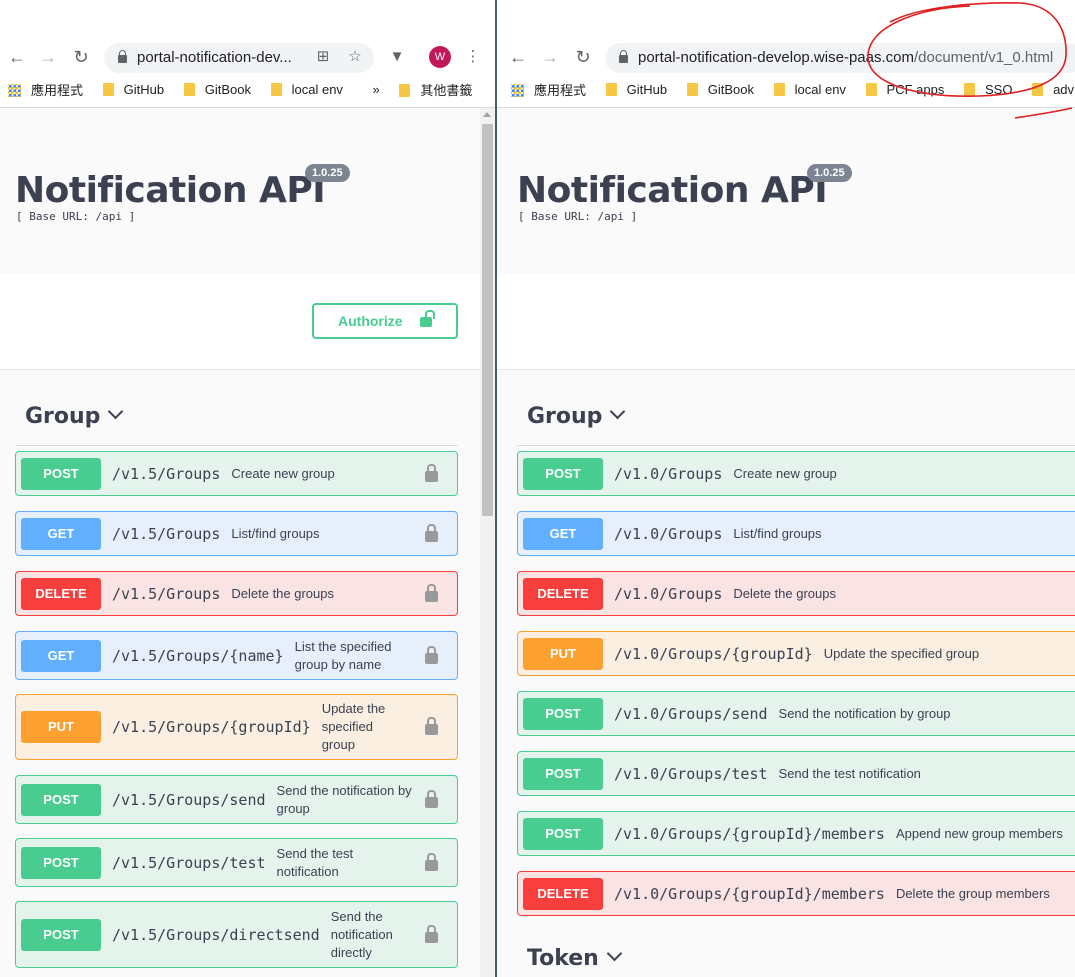  Describe the element at coordinates (427, 318) in the screenshot. I see `unlock-icon` at that location.